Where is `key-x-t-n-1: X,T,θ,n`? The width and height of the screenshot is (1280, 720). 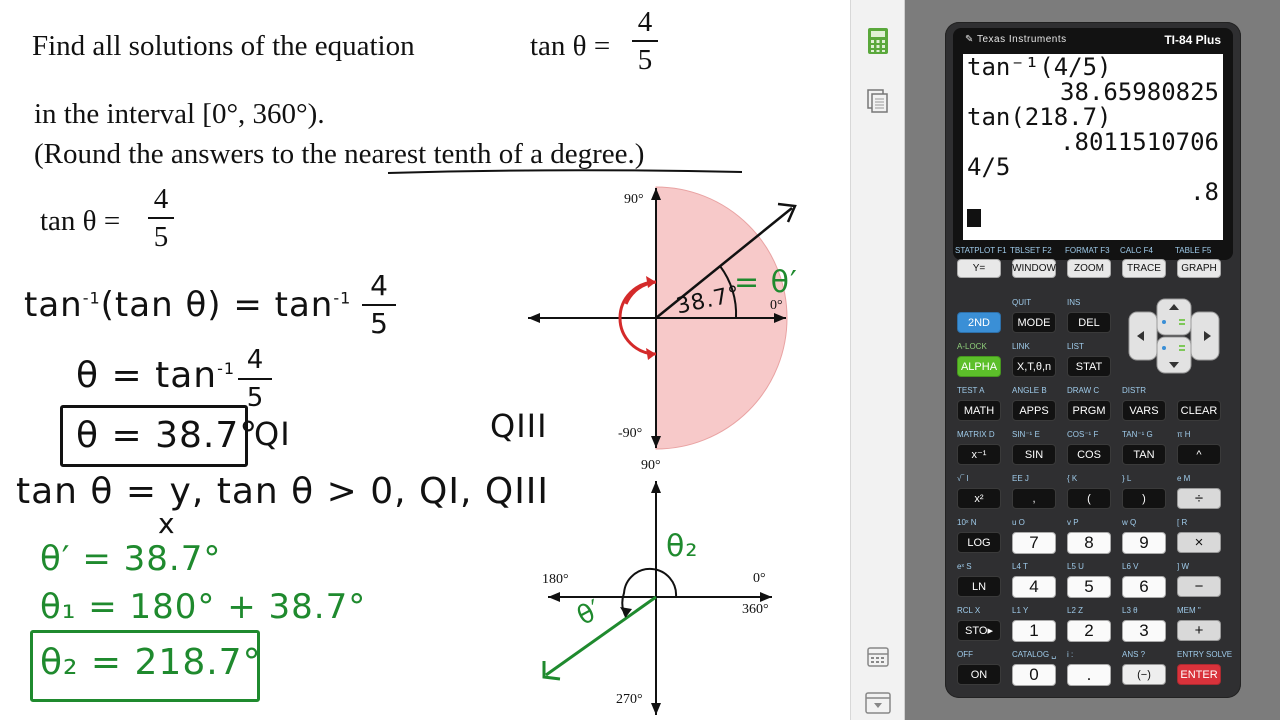
key-x-t-n-1: X,T,θ,n is located at coordinates (1034, 366).